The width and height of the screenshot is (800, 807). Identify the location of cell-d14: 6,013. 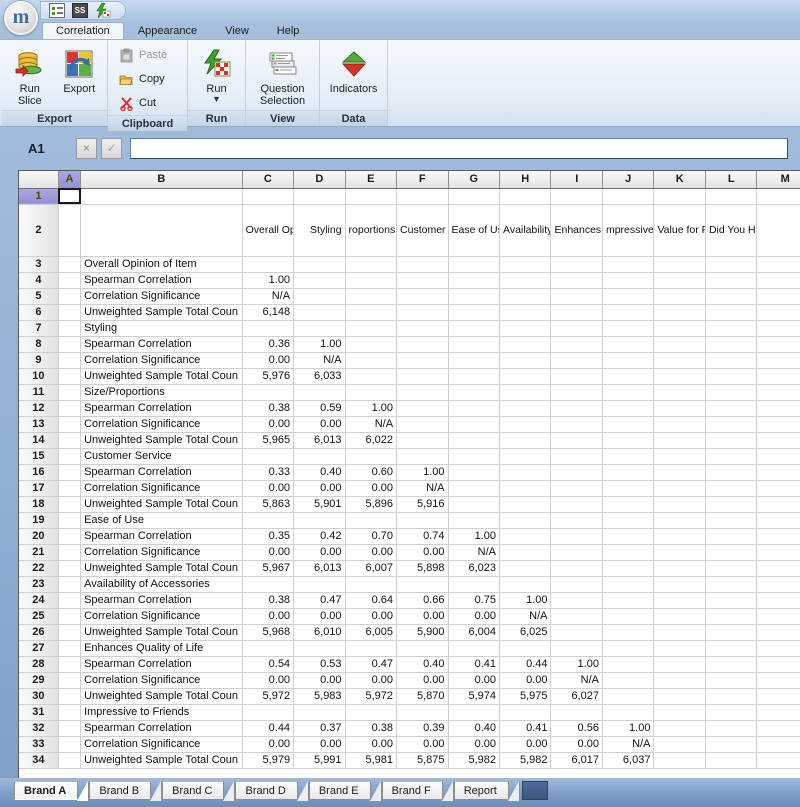
(319, 440).